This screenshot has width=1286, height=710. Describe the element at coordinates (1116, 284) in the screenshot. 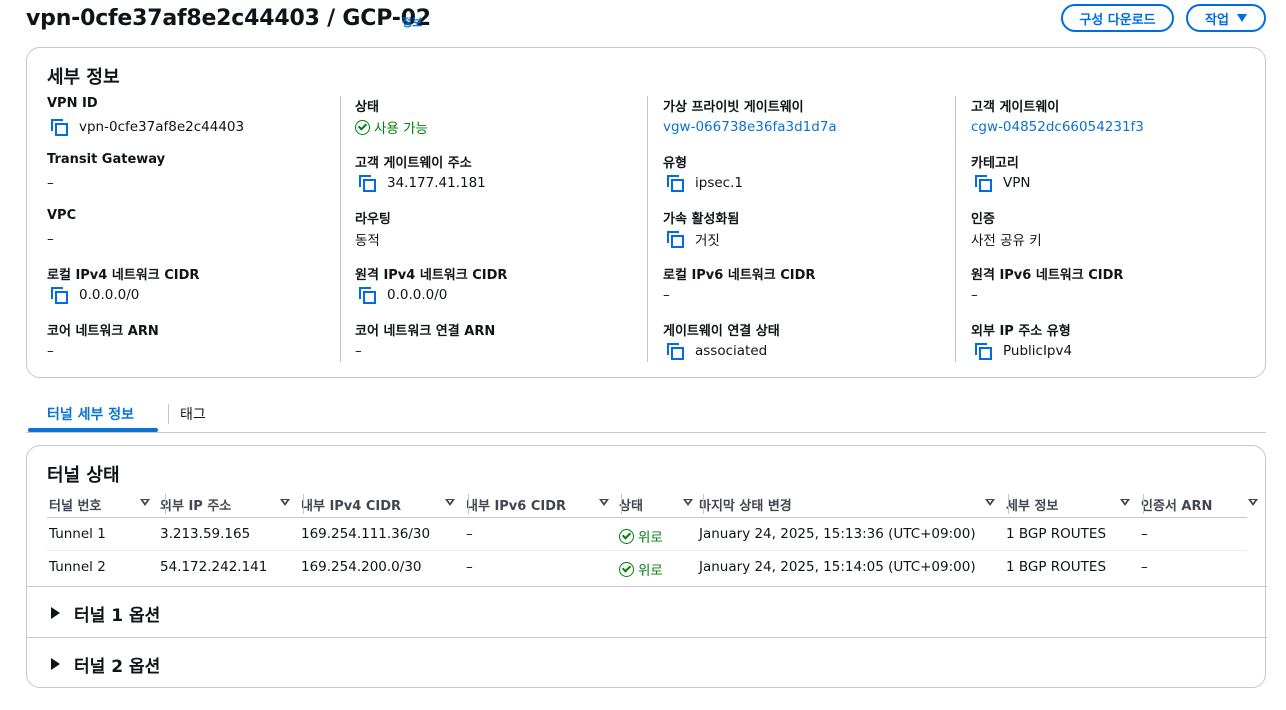

I see `detail-item: 원격 IPv6 네트워크 CIDR –` at that location.